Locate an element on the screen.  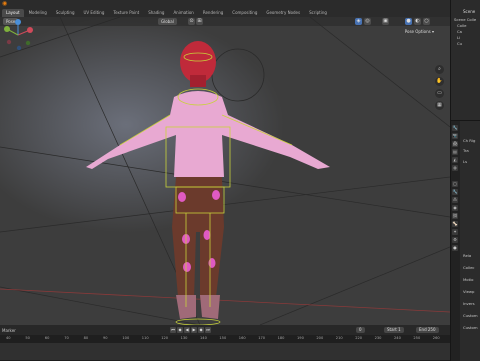
modifier-tab-icon: 🔧 is located at coordinates (455, 192).